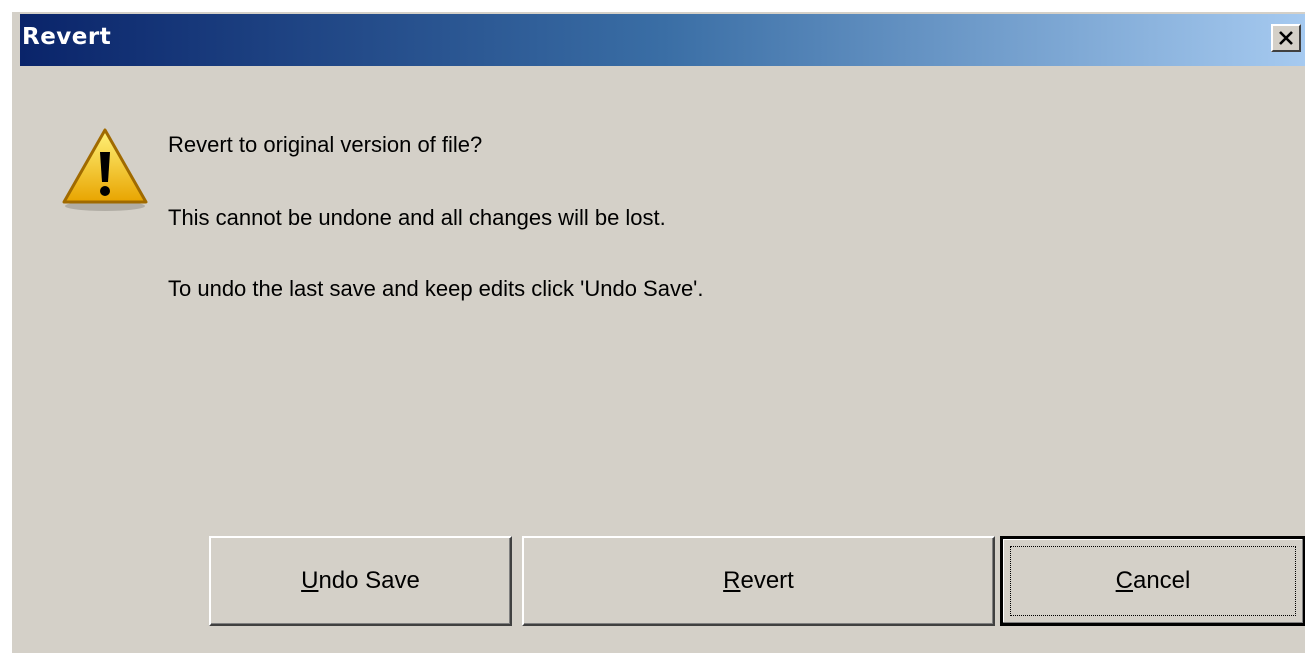 The width and height of the screenshot is (1305, 653). I want to click on cancel-mnemonic: C, so click(1124, 580).